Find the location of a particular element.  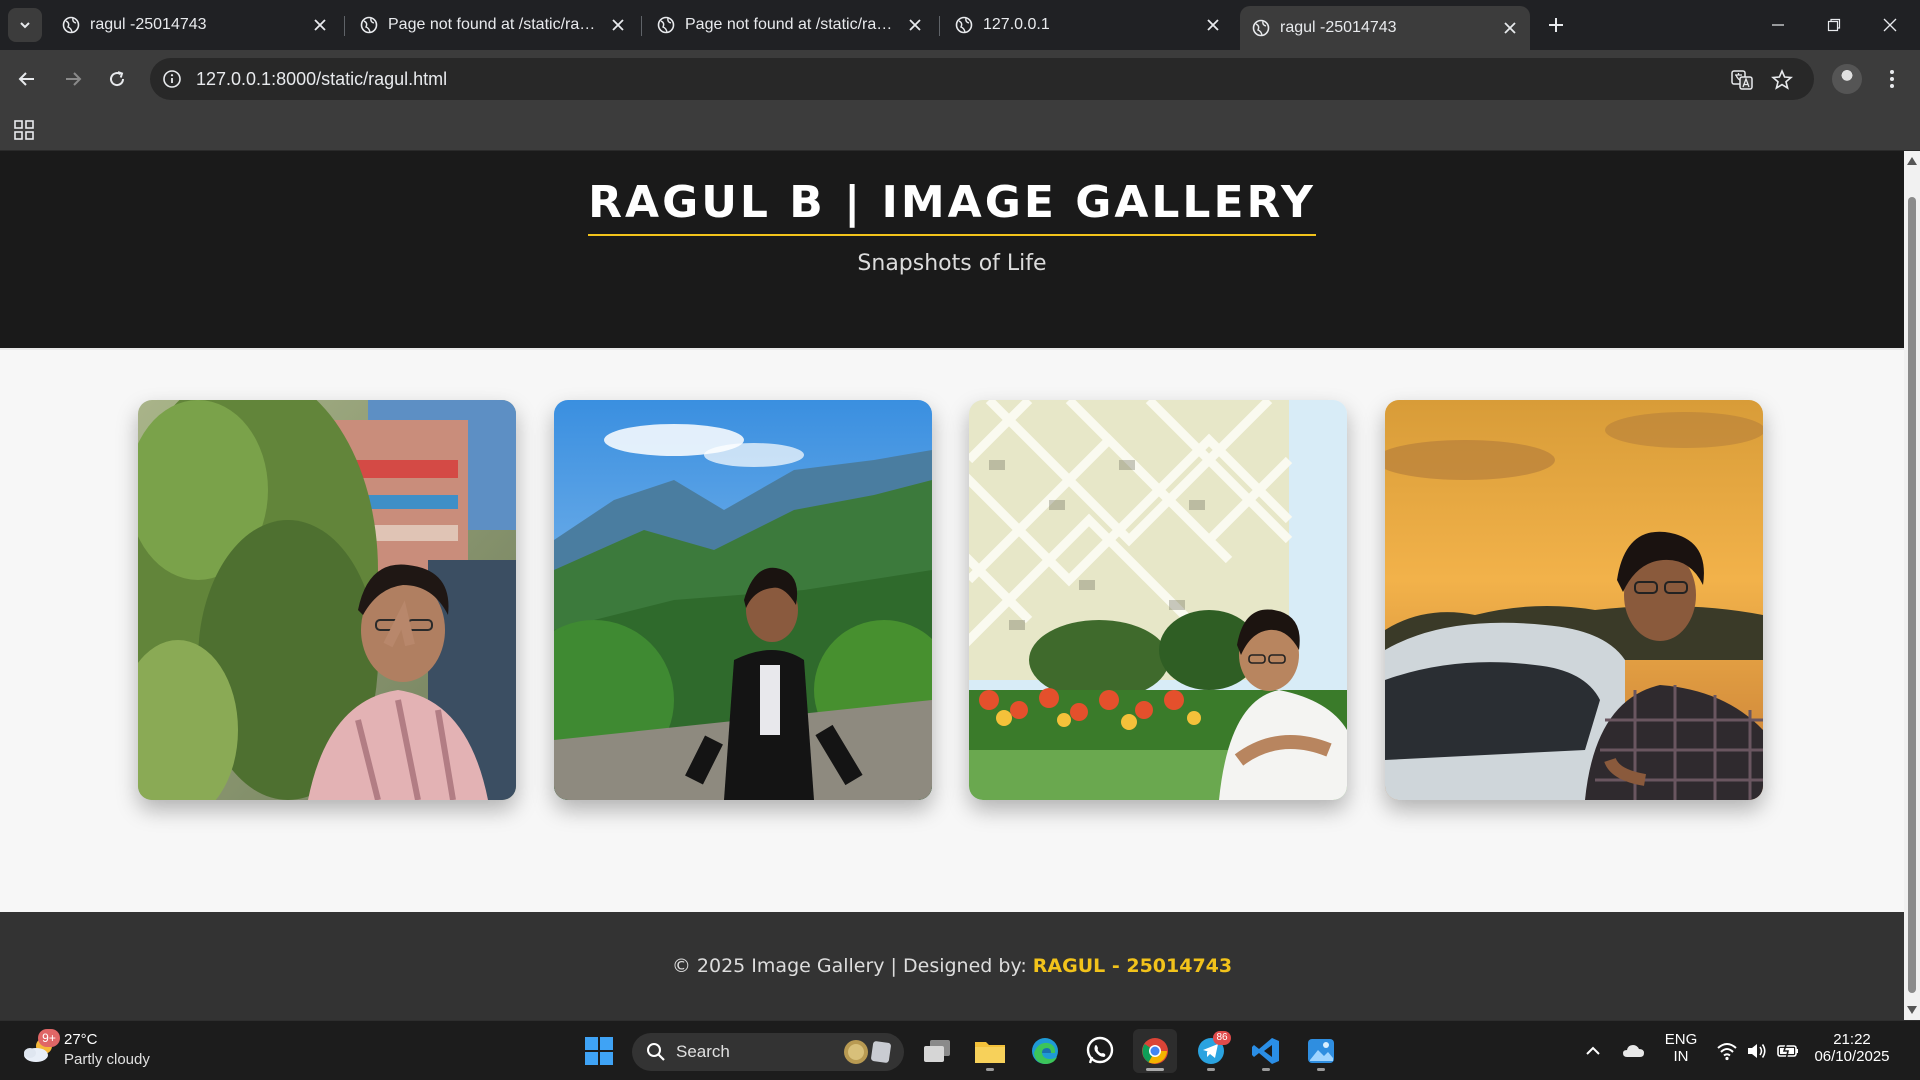

translate-icon is located at coordinates (1742, 80).